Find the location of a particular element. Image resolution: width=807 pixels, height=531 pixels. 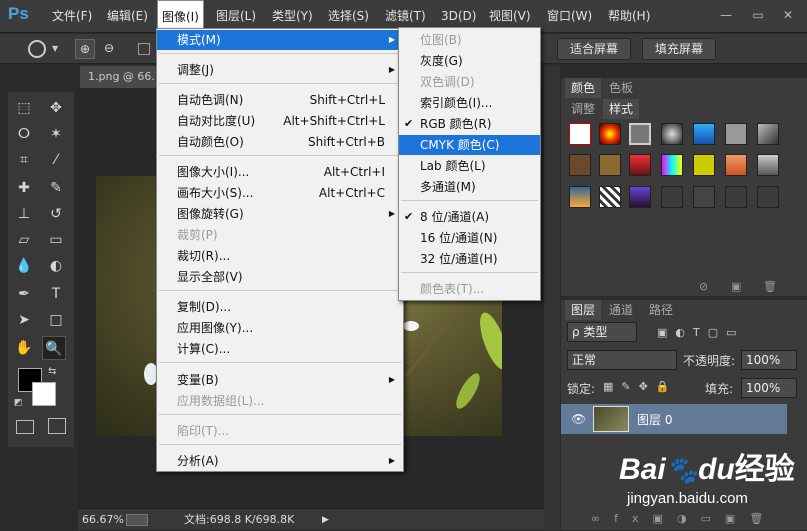

layer-kind-filter: ρ 类型 is located at coordinates (602, 332).